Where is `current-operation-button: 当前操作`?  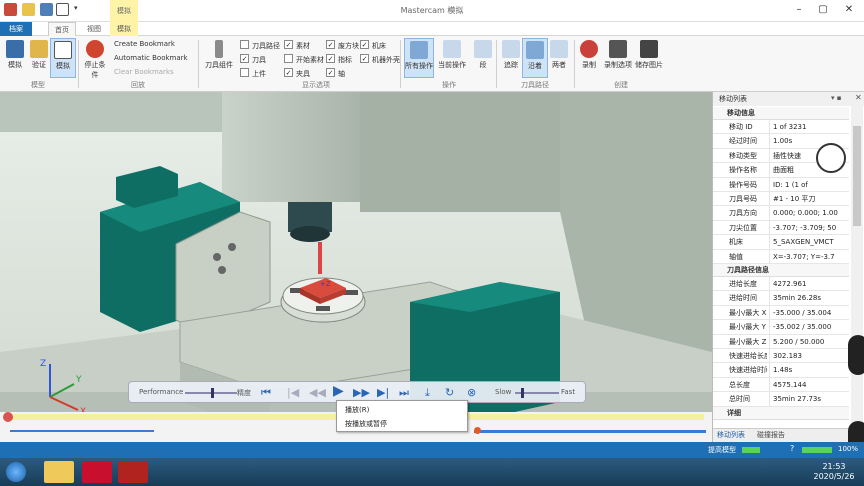
current-operation-button: 当前操作 is located at coordinates (452, 58).